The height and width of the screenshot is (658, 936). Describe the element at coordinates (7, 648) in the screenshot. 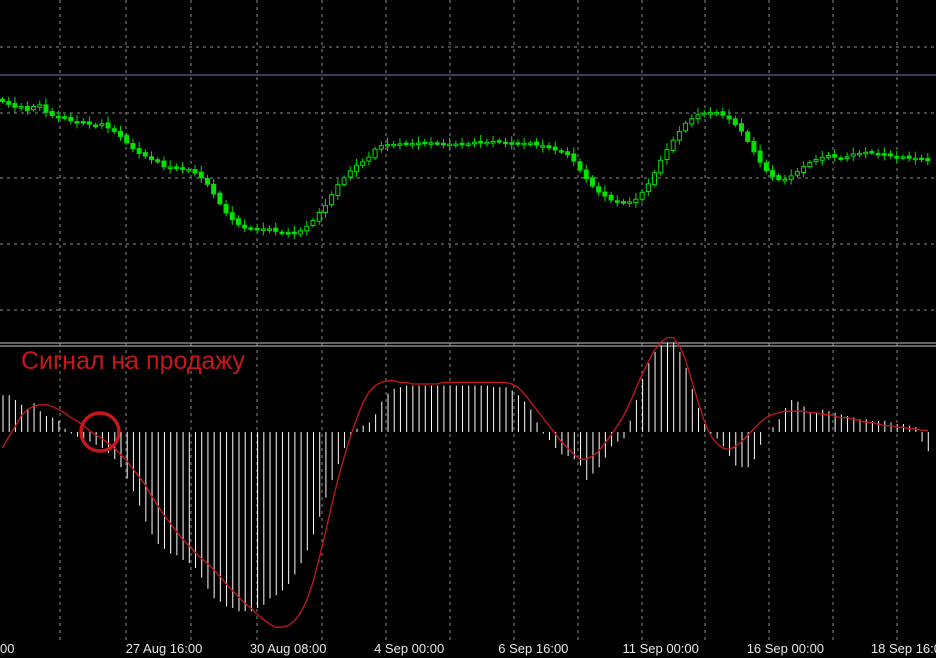

I see `x-tick-label: 00` at that location.